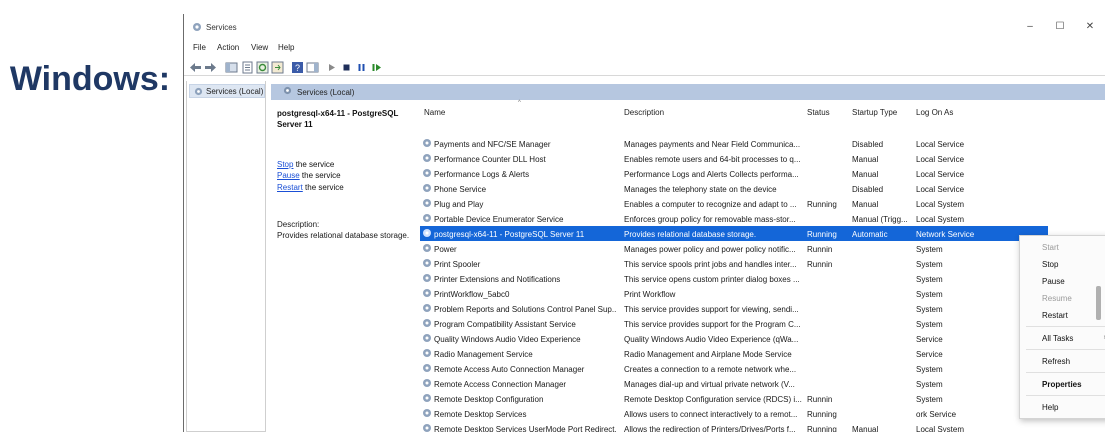 The width and height of the screenshot is (1105, 432). What do you see at coordinates (874, 112) in the screenshot?
I see `column-header-startup-type: Startup Type` at bounding box center [874, 112].